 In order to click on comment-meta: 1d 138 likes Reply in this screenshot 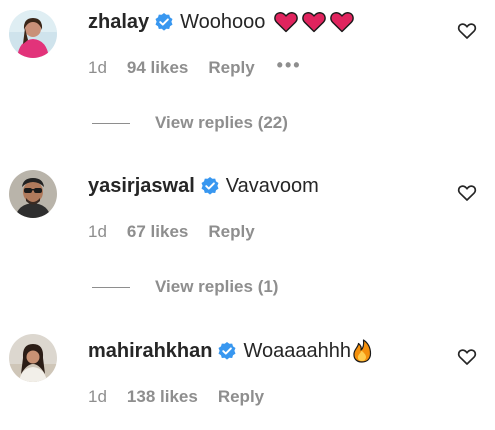, I will do `click(187, 397)`.